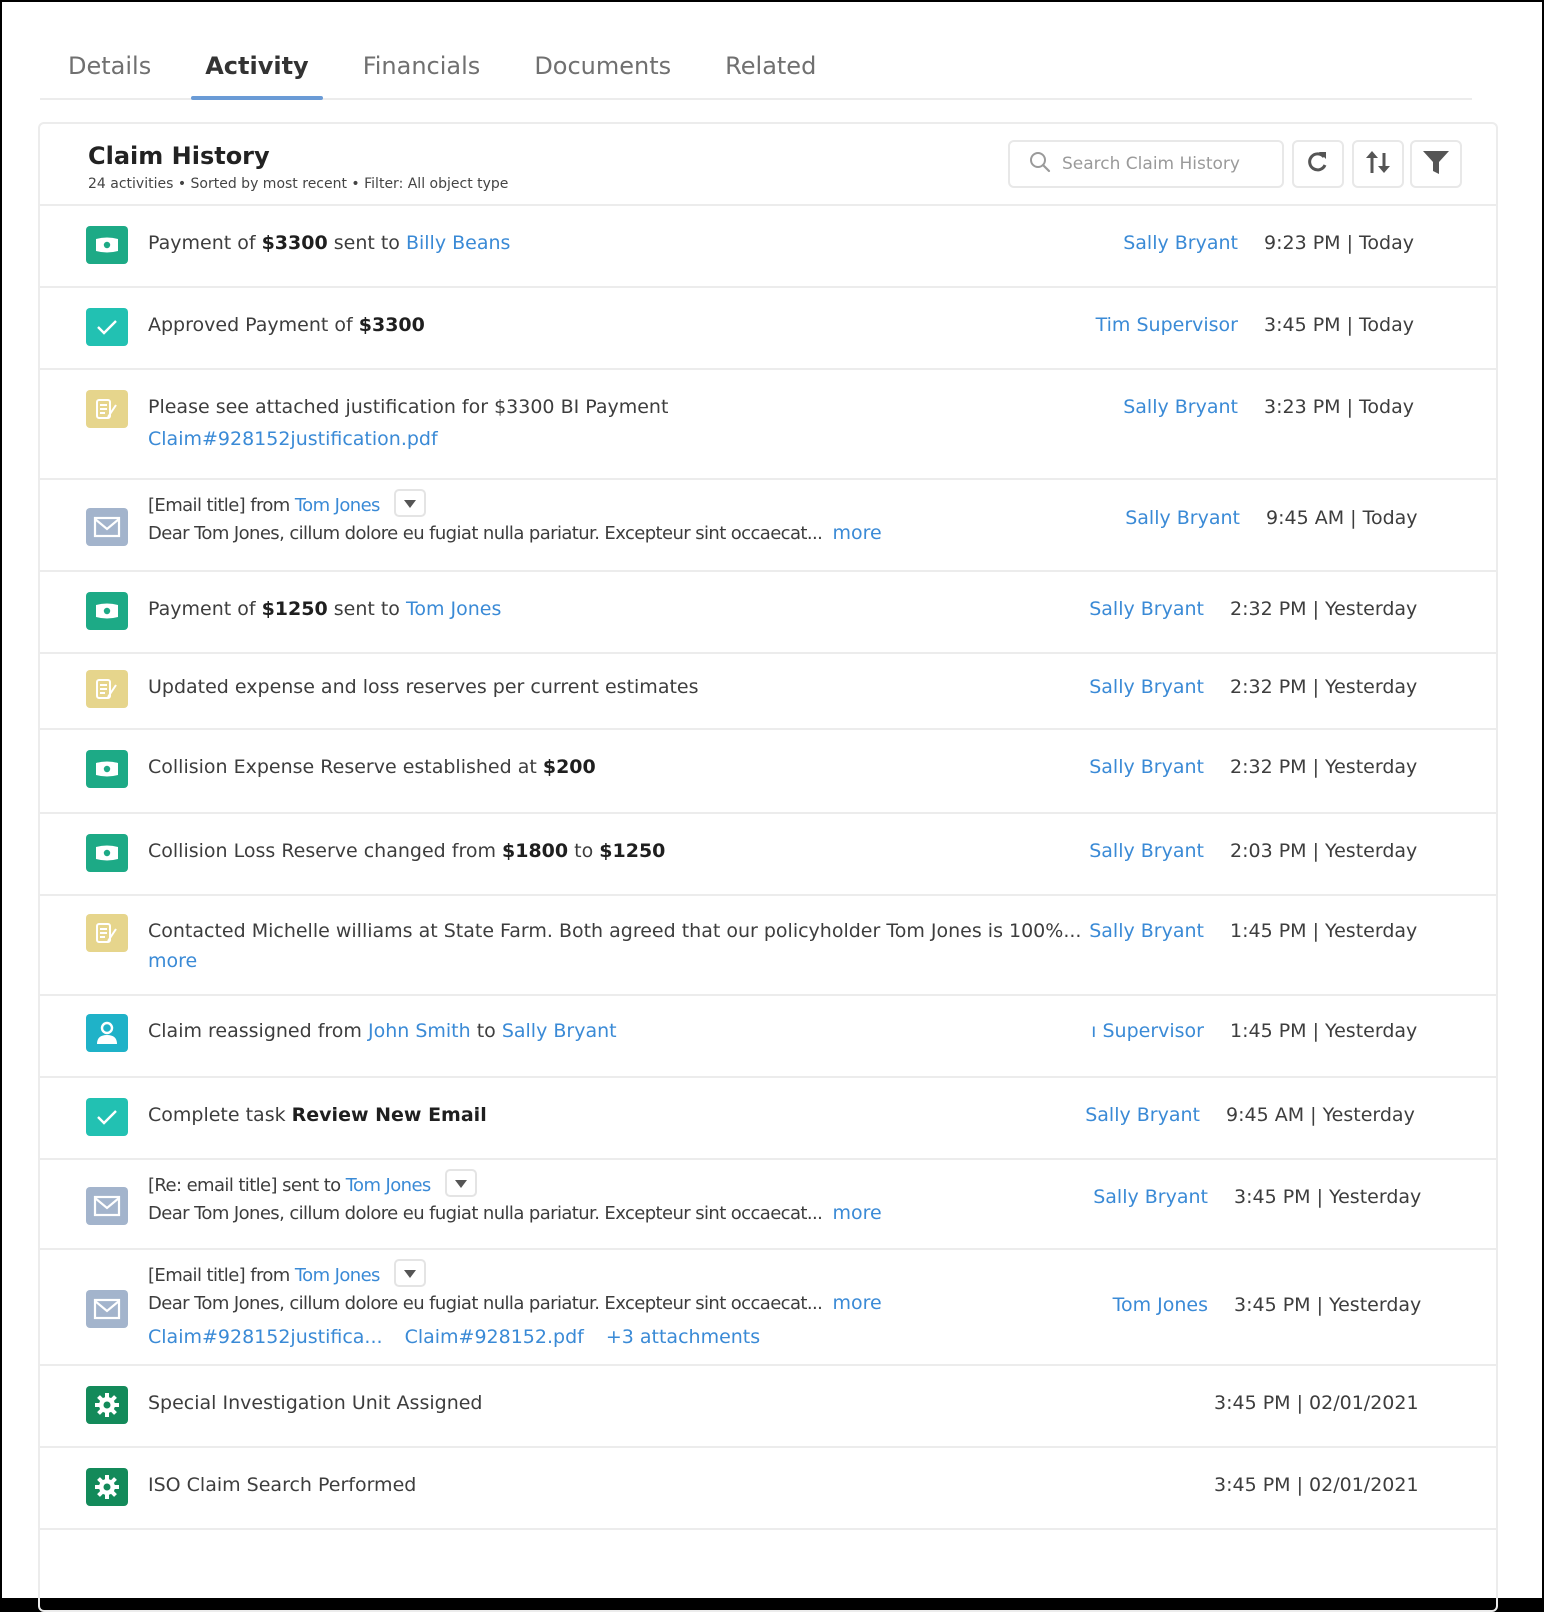 This screenshot has height=1612, width=1544. I want to click on timestamp: 3:45 PM | 02/01/2021, so click(1316, 1403).